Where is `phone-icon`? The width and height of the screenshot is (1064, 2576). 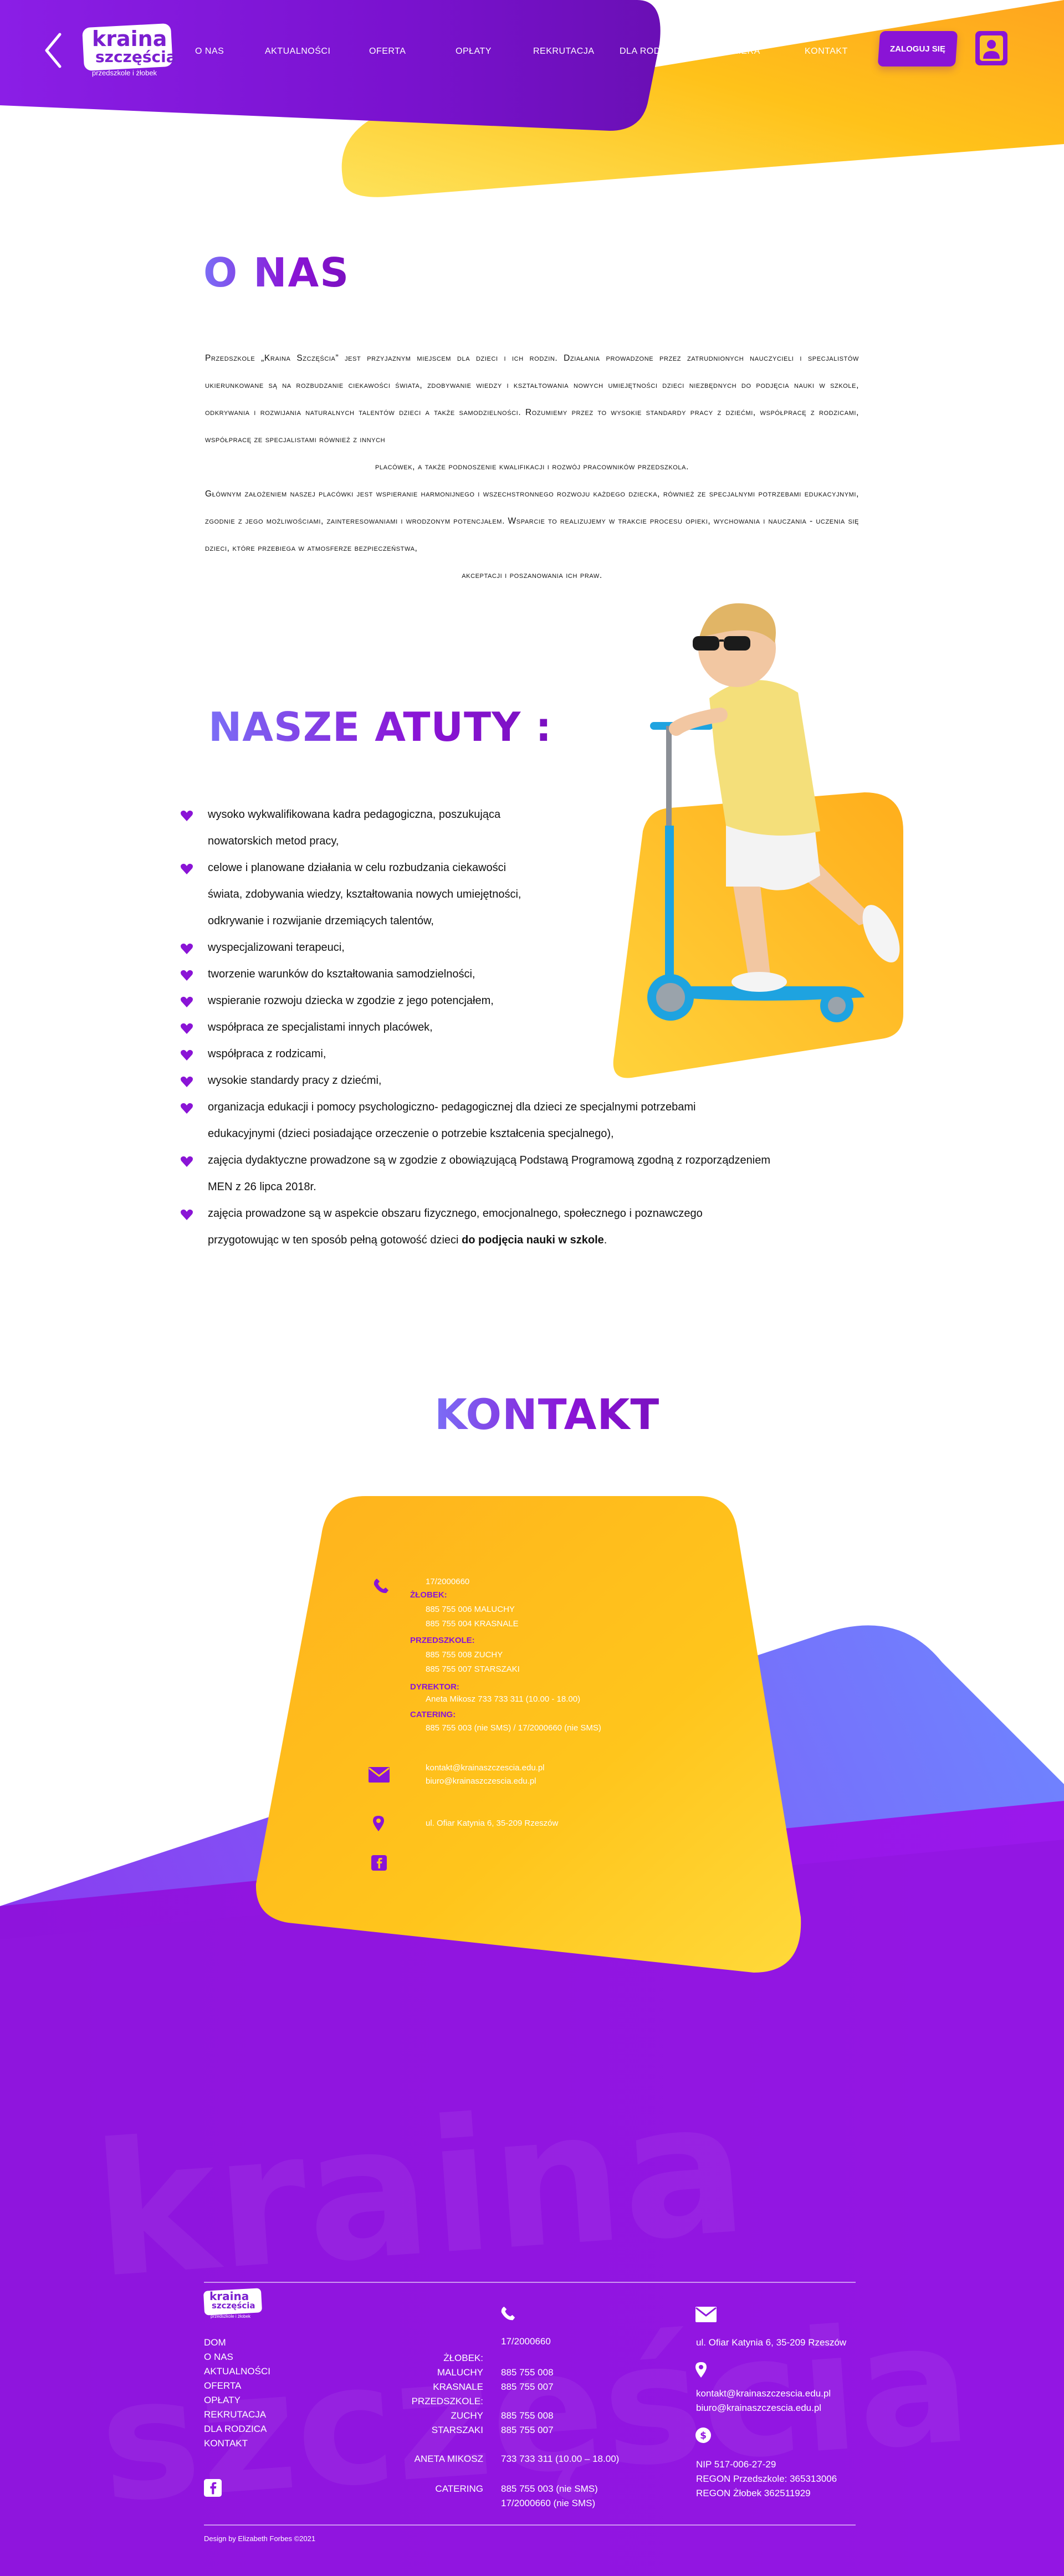
phone-icon is located at coordinates (381, 1586).